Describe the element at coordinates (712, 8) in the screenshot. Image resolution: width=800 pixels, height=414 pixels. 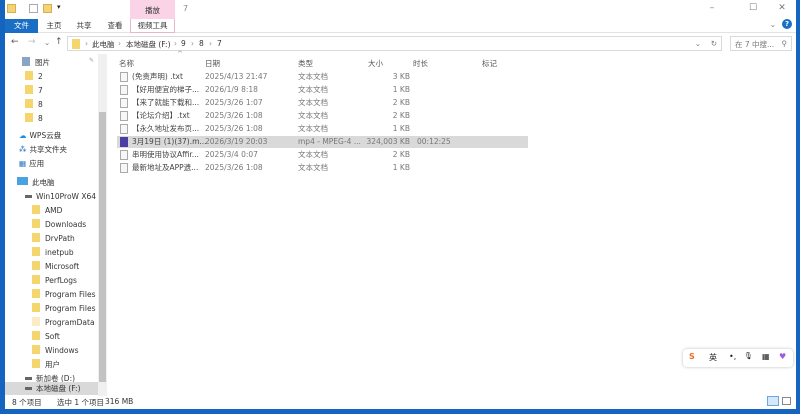
I see `minimize-button: –` at that location.